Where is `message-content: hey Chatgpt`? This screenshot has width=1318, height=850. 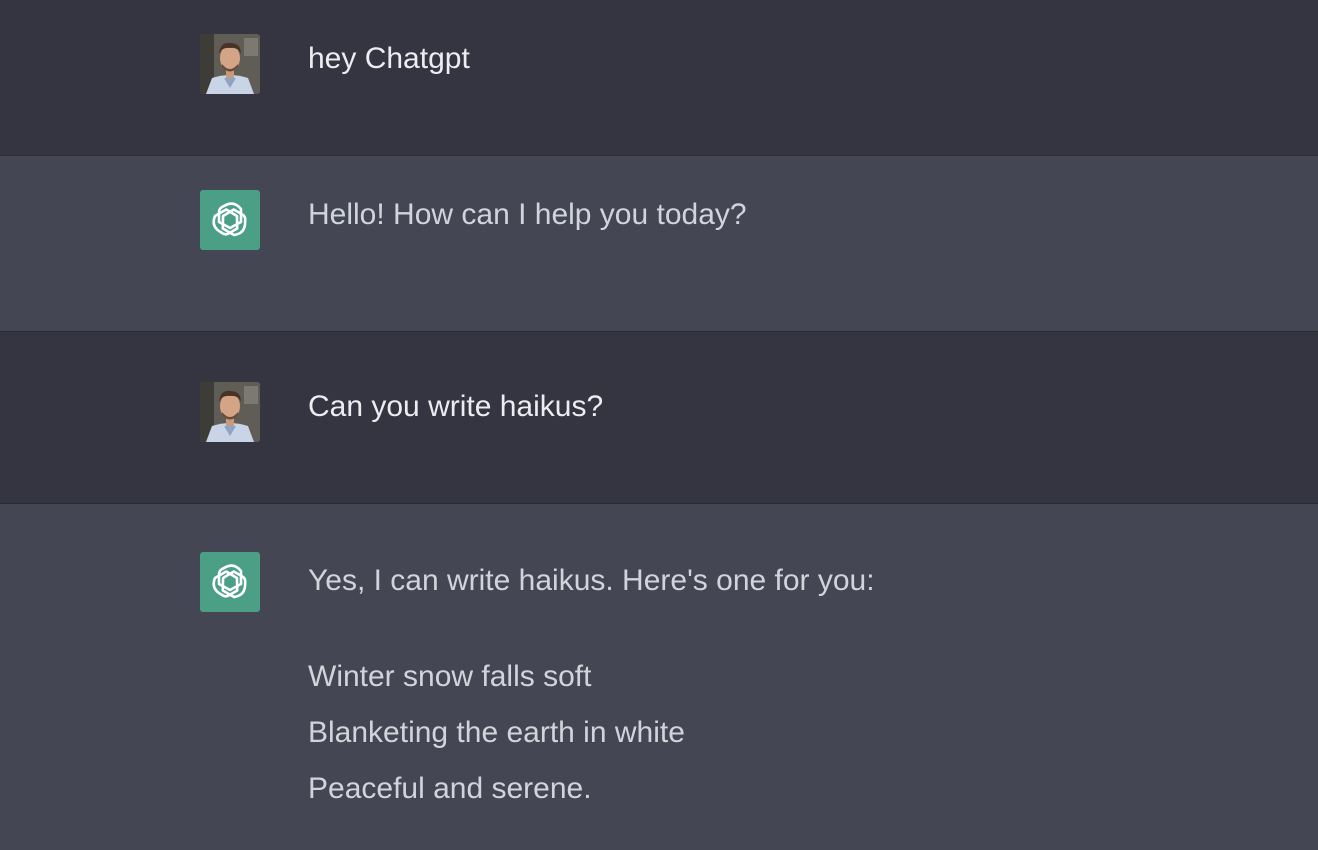
message-content: hey Chatgpt is located at coordinates (743, 59).